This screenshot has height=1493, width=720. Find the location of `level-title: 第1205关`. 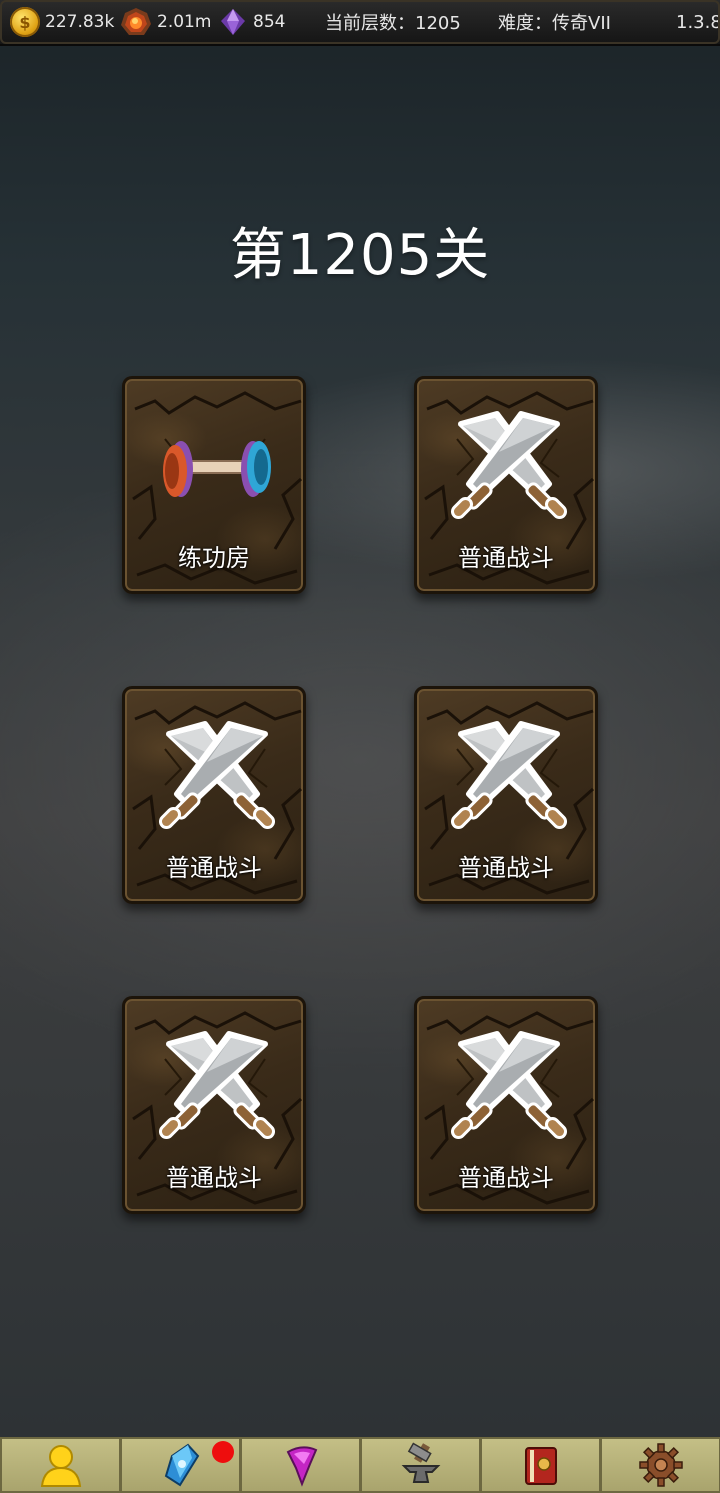

level-title: 第1205关 is located at coordinates (360, 255).